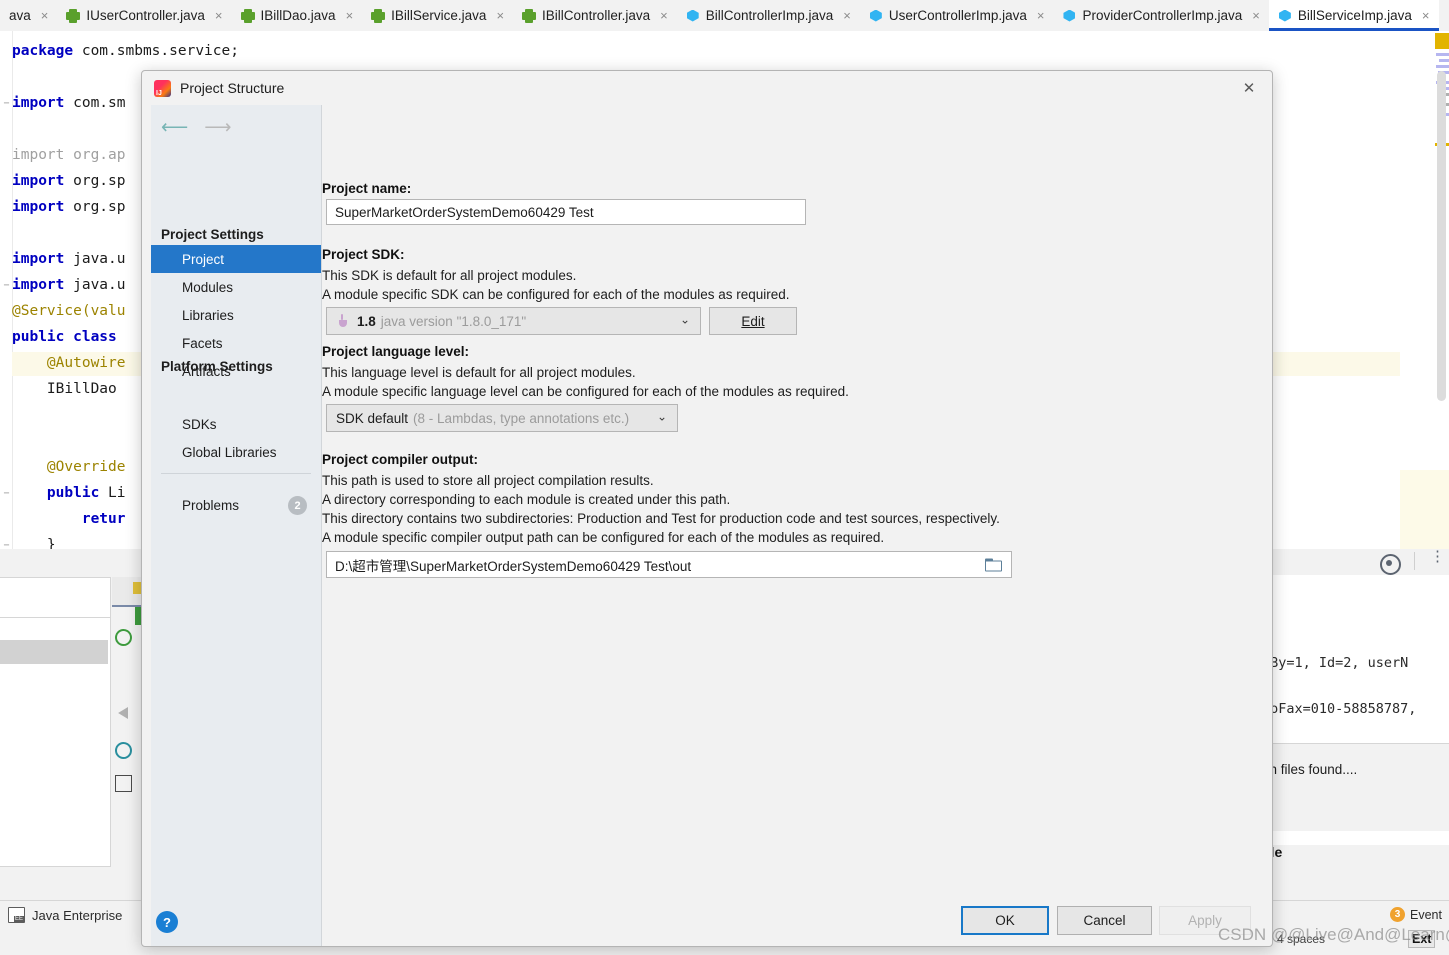  I want to click on watermark: CSDN @@Live@And@Learn@#, so click(1333, 934).